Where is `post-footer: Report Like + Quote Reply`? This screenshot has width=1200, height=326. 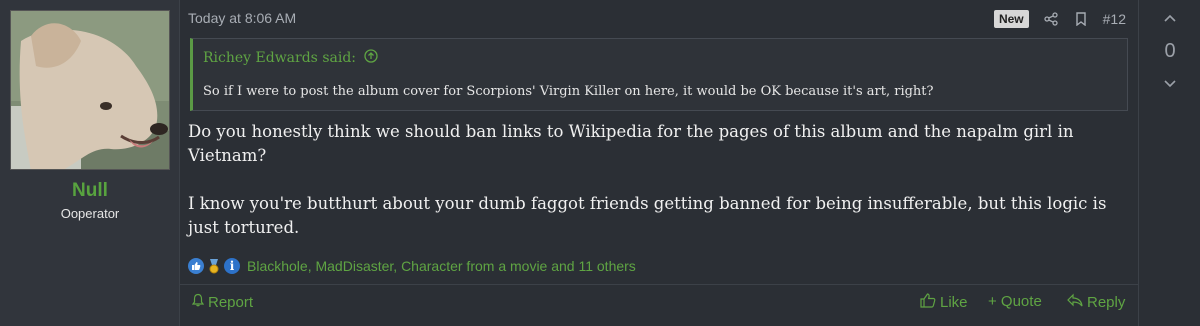
post-footer: Report Like + Quote Reply is located at coordinates (659, 305).